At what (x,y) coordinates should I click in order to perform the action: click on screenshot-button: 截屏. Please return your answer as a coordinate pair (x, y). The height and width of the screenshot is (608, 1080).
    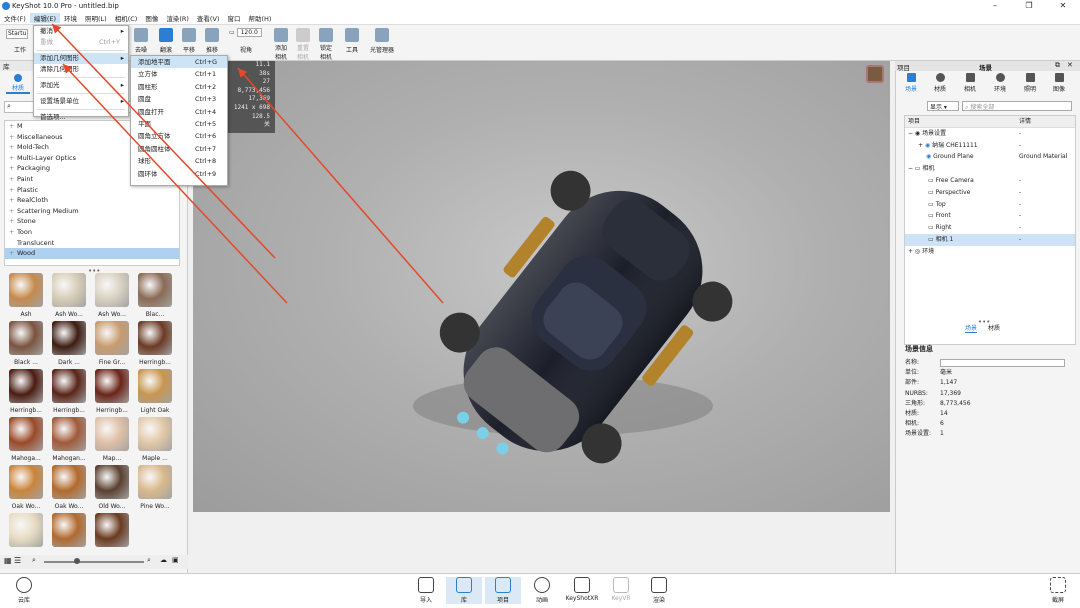
    Looking at the image, I should click on (1058, 590).